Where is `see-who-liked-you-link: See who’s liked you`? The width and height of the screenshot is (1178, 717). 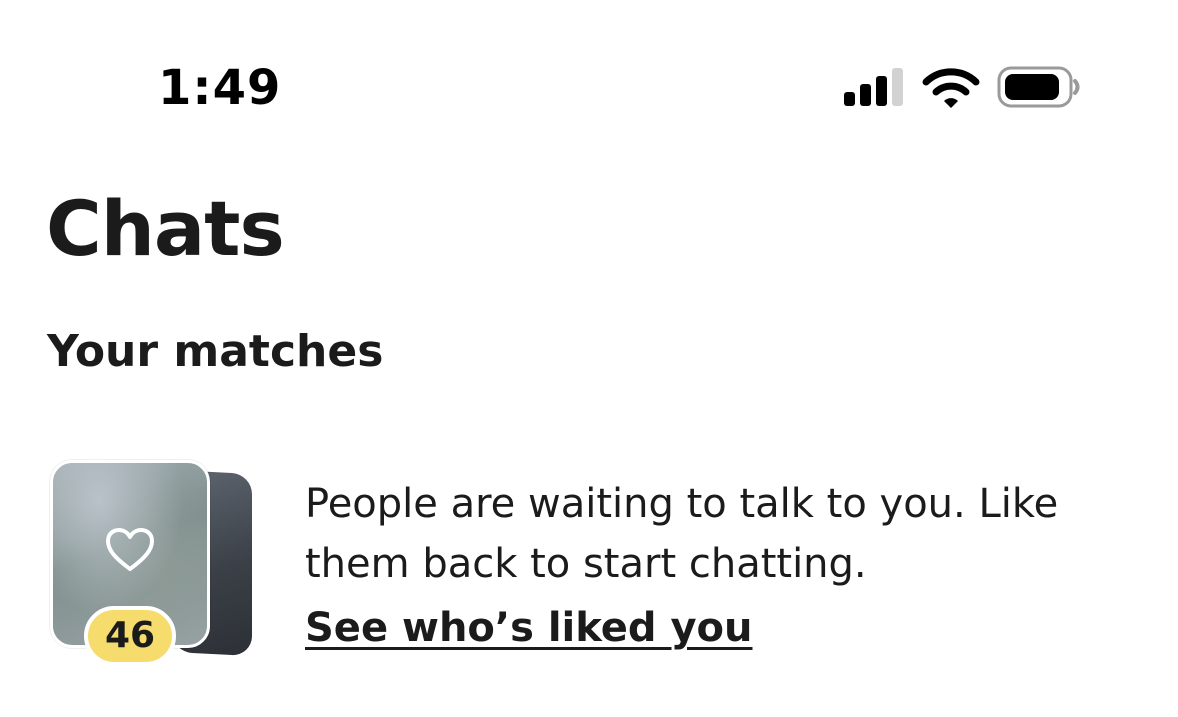 see-who-liked-you-link: See who’s liked you is located at coordinates (529, 628).